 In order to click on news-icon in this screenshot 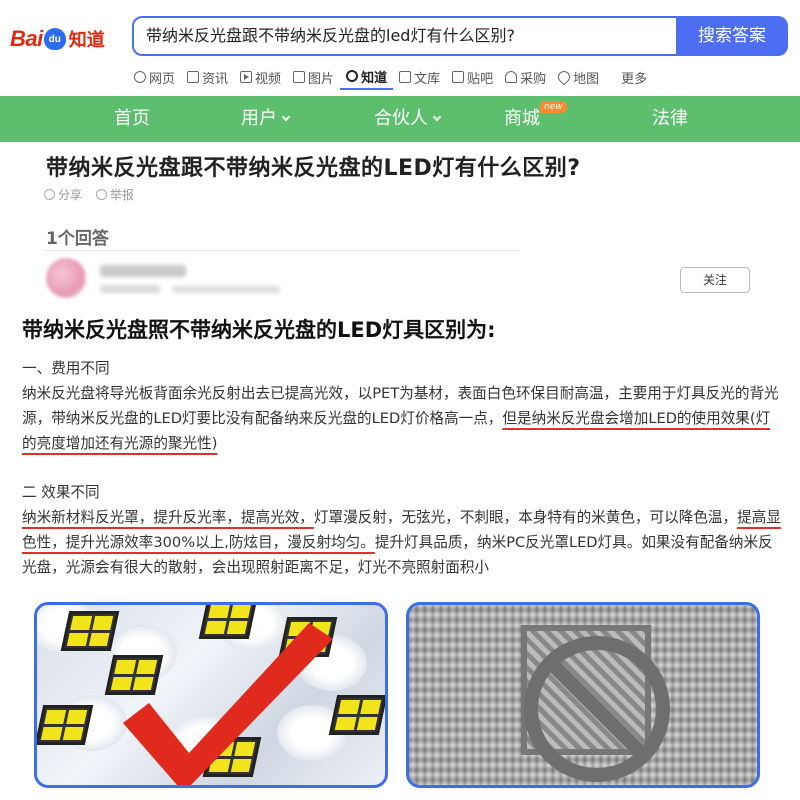, I will do `click(193, 77)`.